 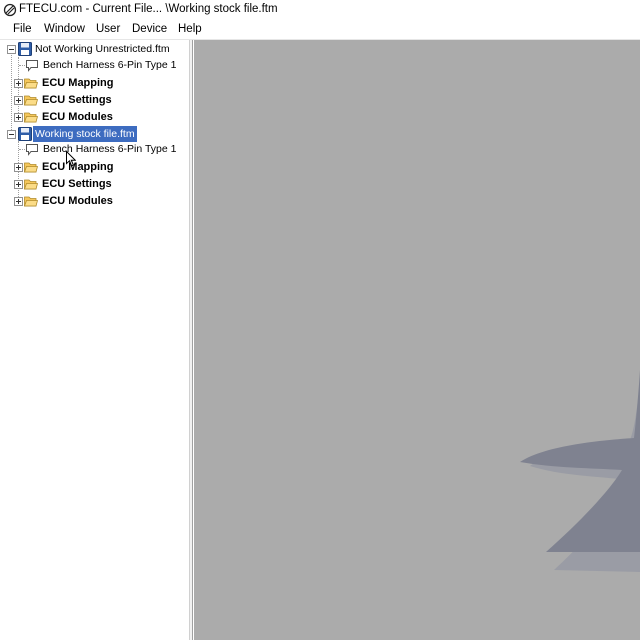 I want to click on menu-help: Help, so click(x=190, y=30).